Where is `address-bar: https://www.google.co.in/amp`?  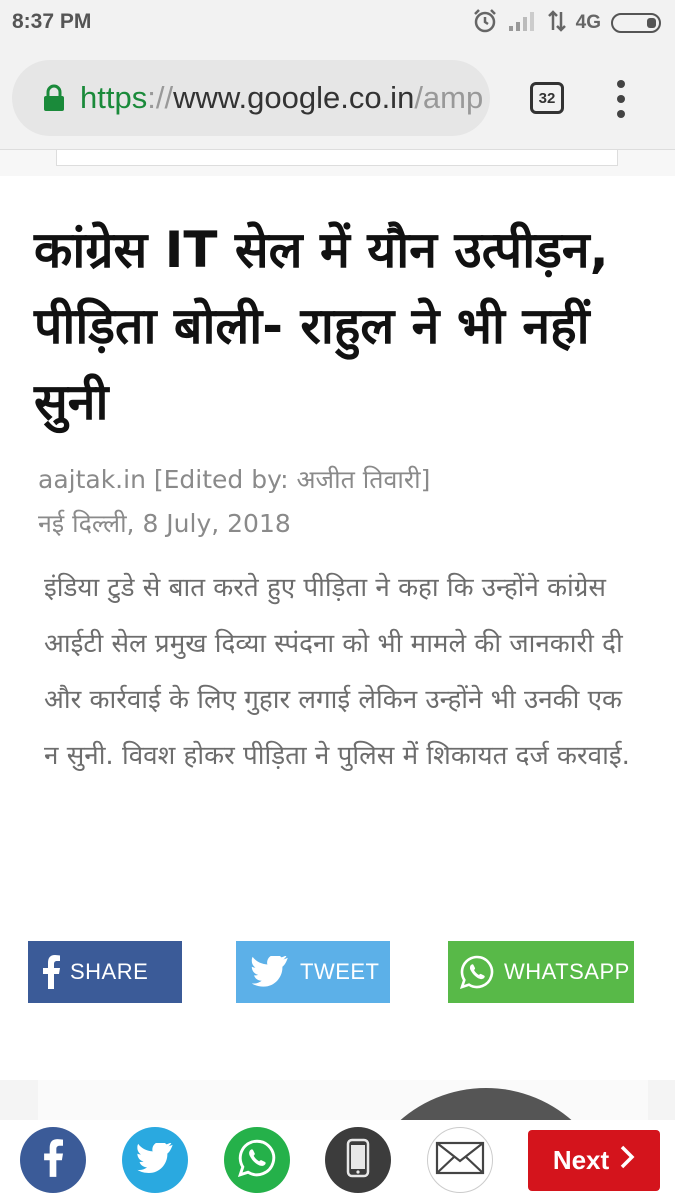
address-bar: https://www.google.co.in/amp is located at coordinates (251, 98).